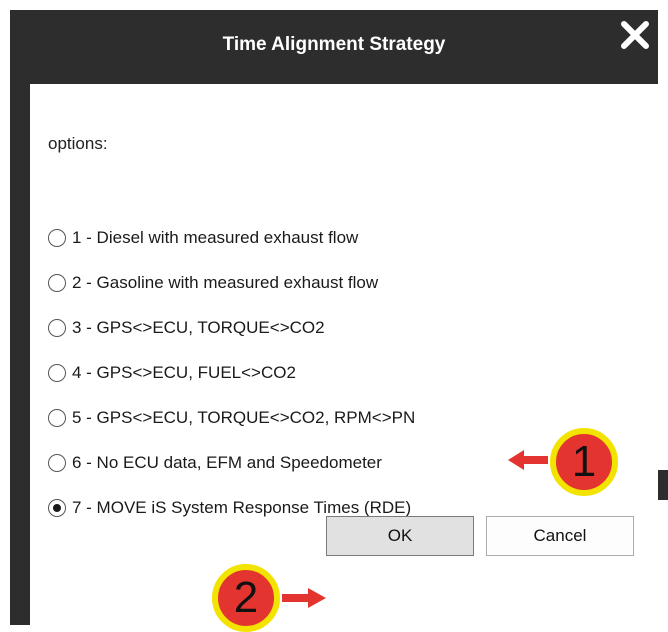 Image resolution: width=668 pixels, height=632 pixels. I want to click on radio-option-6: 6 - No ECU data, EFM and Speedometer, so click(215, 463).